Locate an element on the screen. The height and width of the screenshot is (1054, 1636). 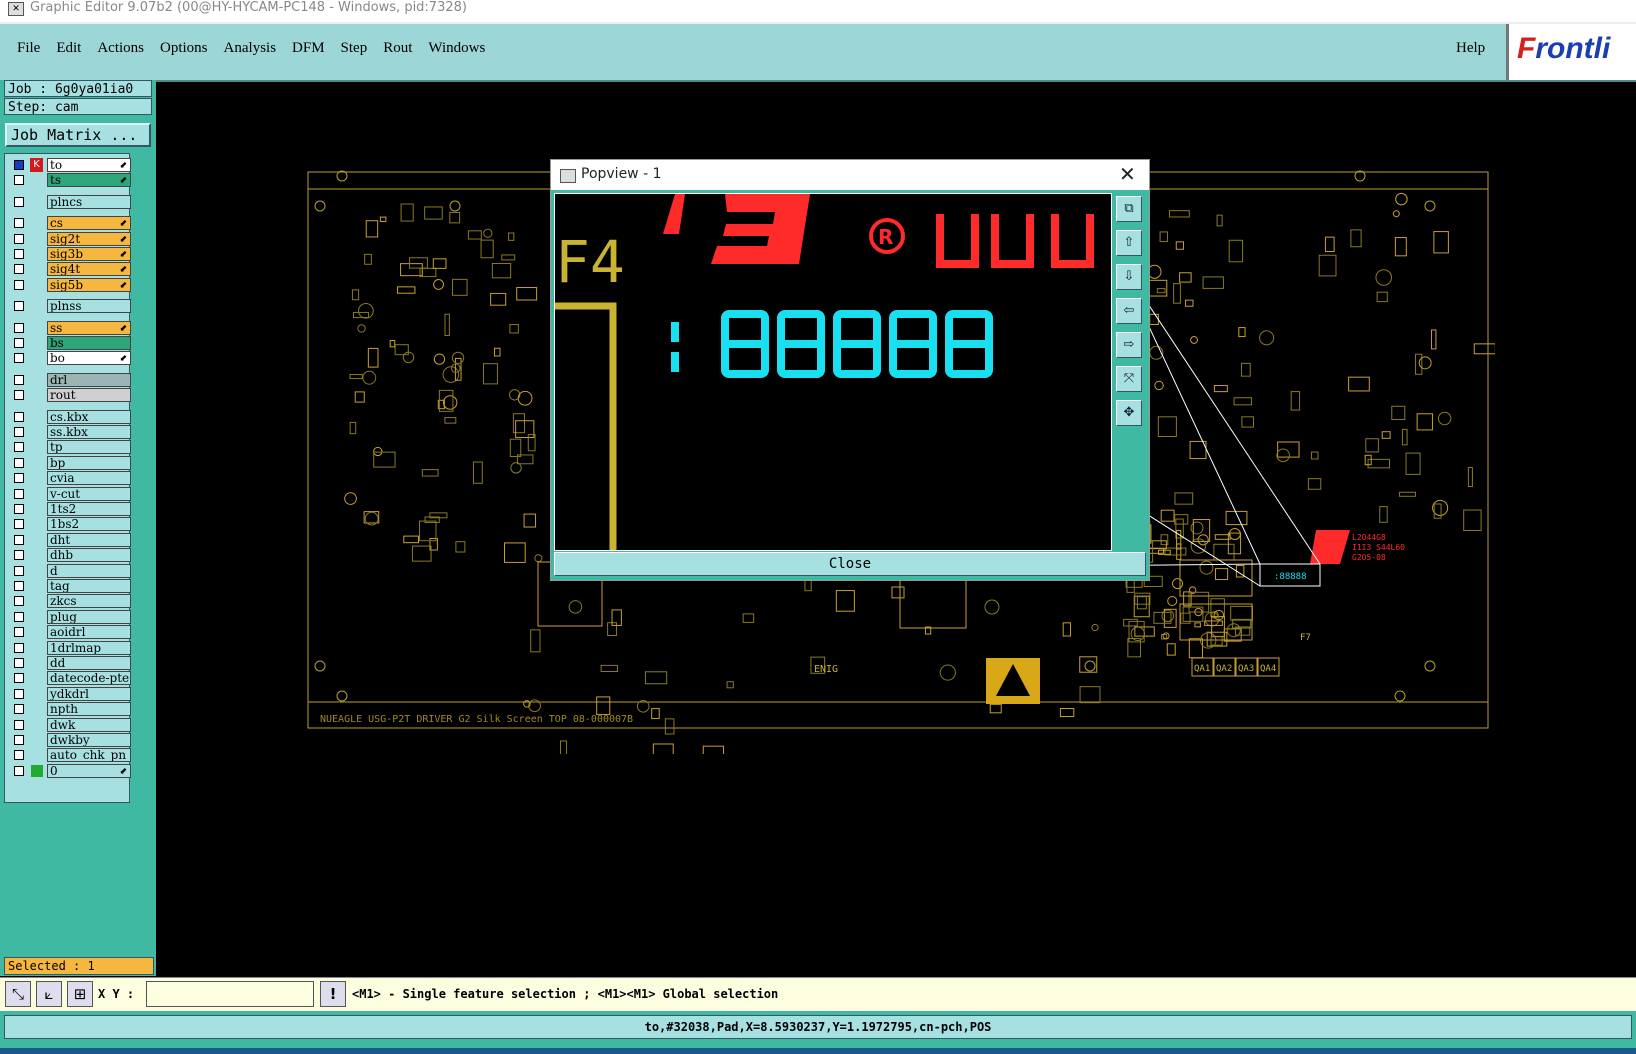
layer-row: auto_chk_pn is located at coordinates (70, 755).